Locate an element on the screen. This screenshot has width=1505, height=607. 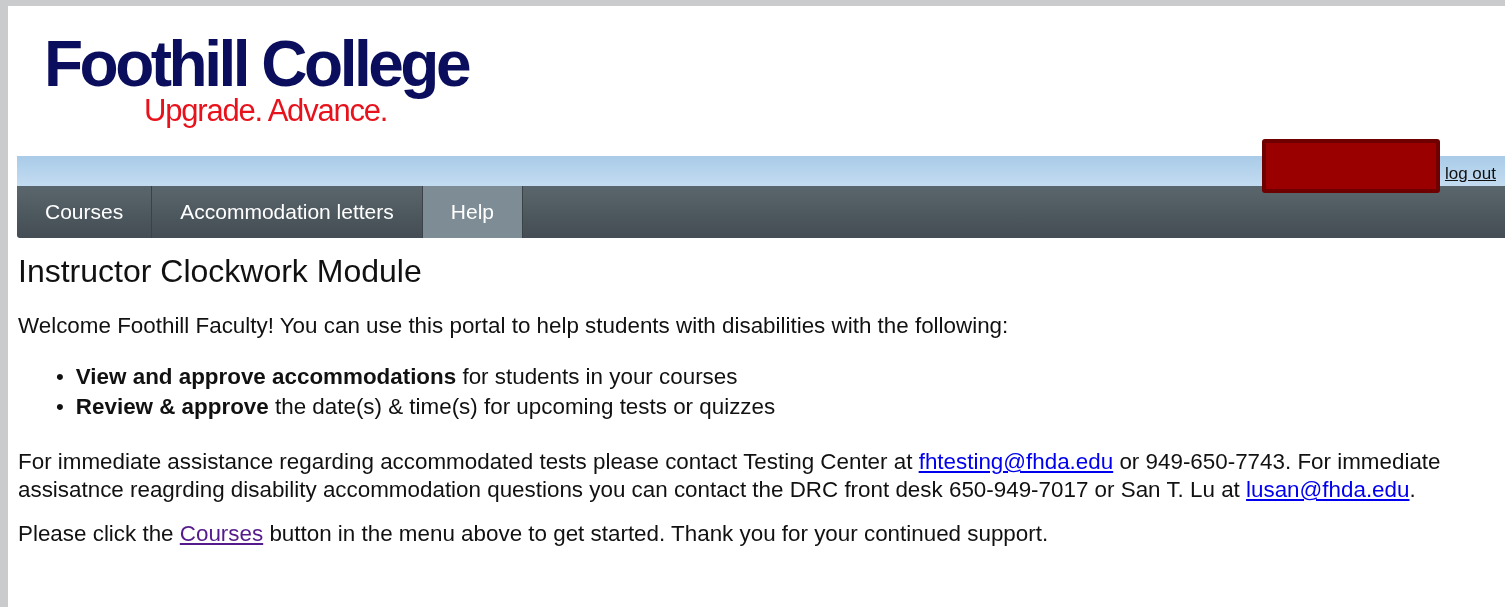
nav-tab: Courses is located at coordinates (85, 212).